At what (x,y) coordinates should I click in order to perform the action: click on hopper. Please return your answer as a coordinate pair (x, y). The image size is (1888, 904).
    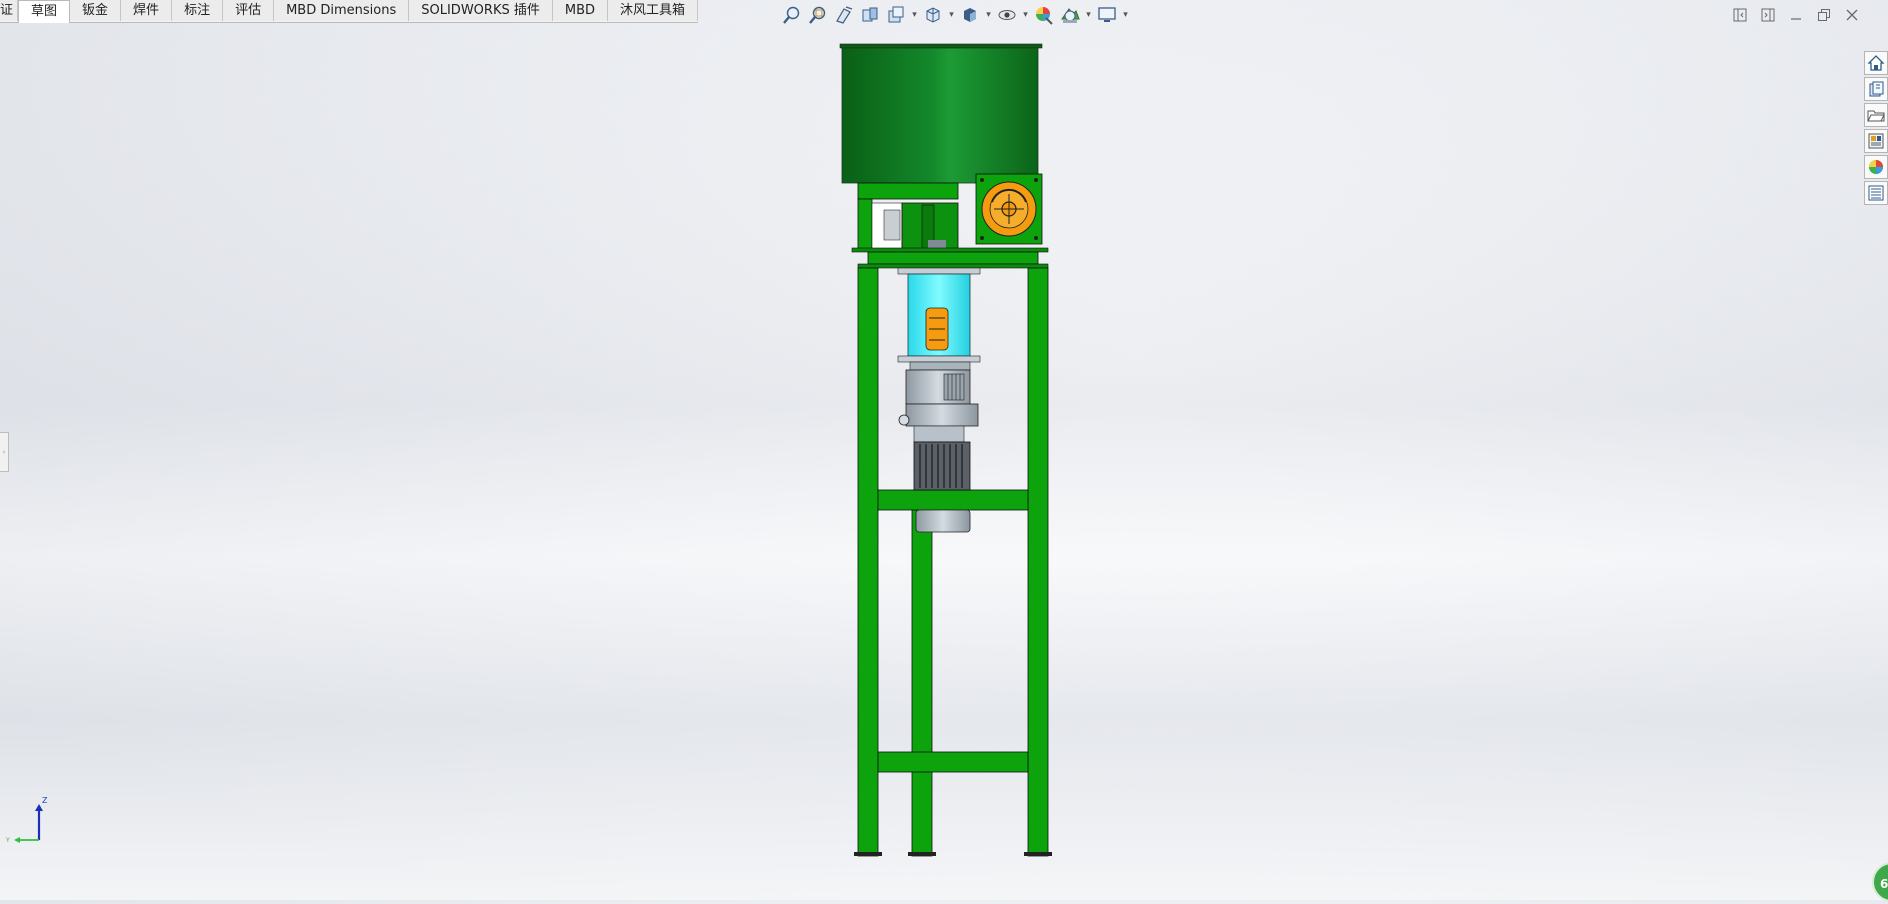
    Looking at the image, I should click on (941, 113).